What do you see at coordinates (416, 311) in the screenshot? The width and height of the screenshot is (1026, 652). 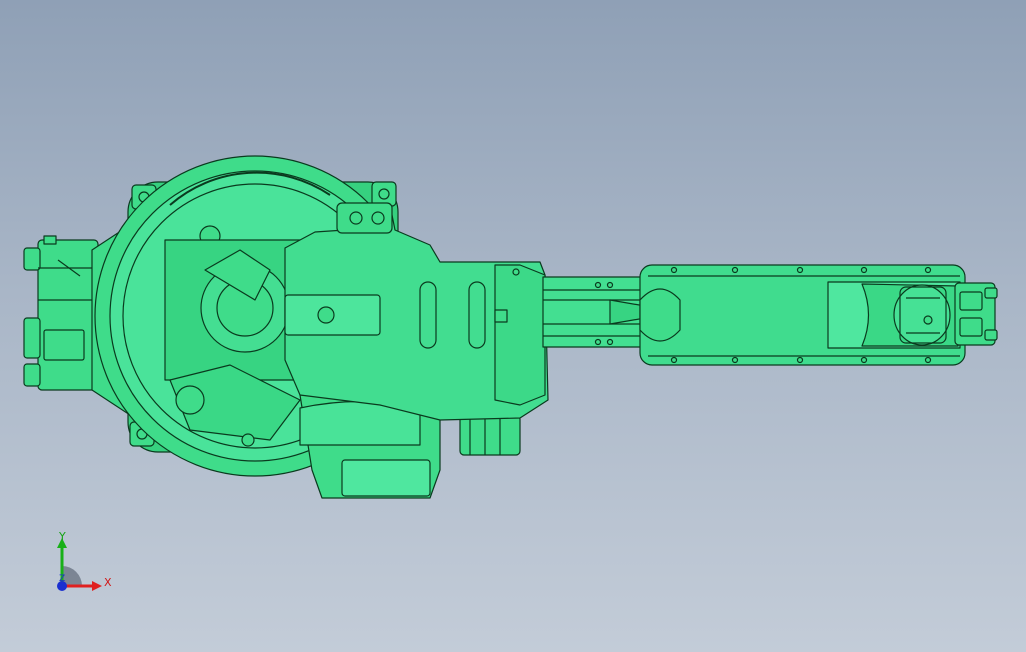 I see `shoulder-housing` at bounding box center [416, 311].